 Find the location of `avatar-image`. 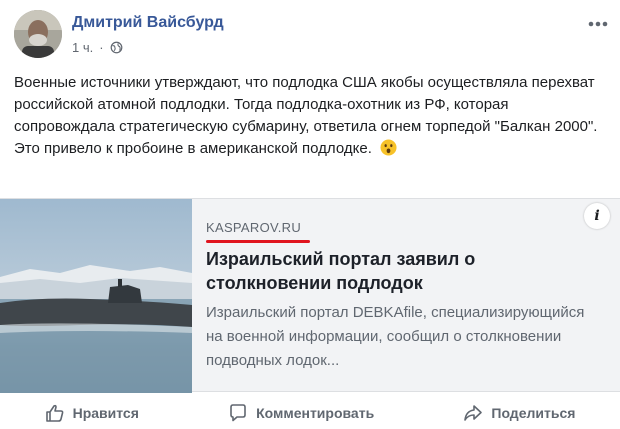

avatar-image is located at coordinates (38, 34).